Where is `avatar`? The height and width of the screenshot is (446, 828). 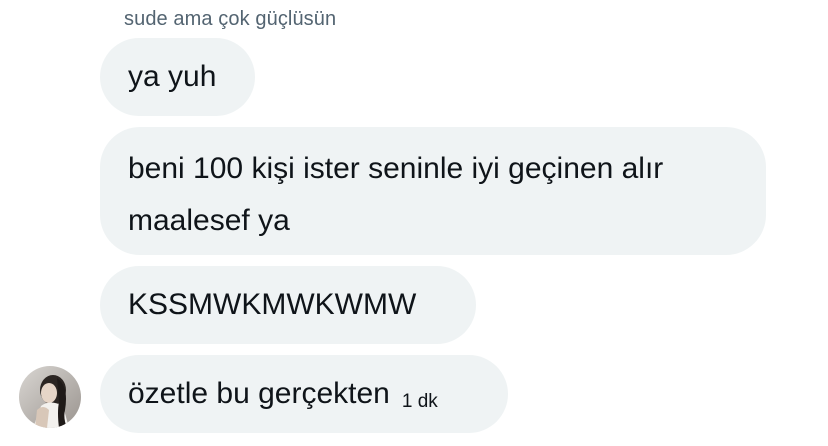
avatar is located at coordinates (50, 397).